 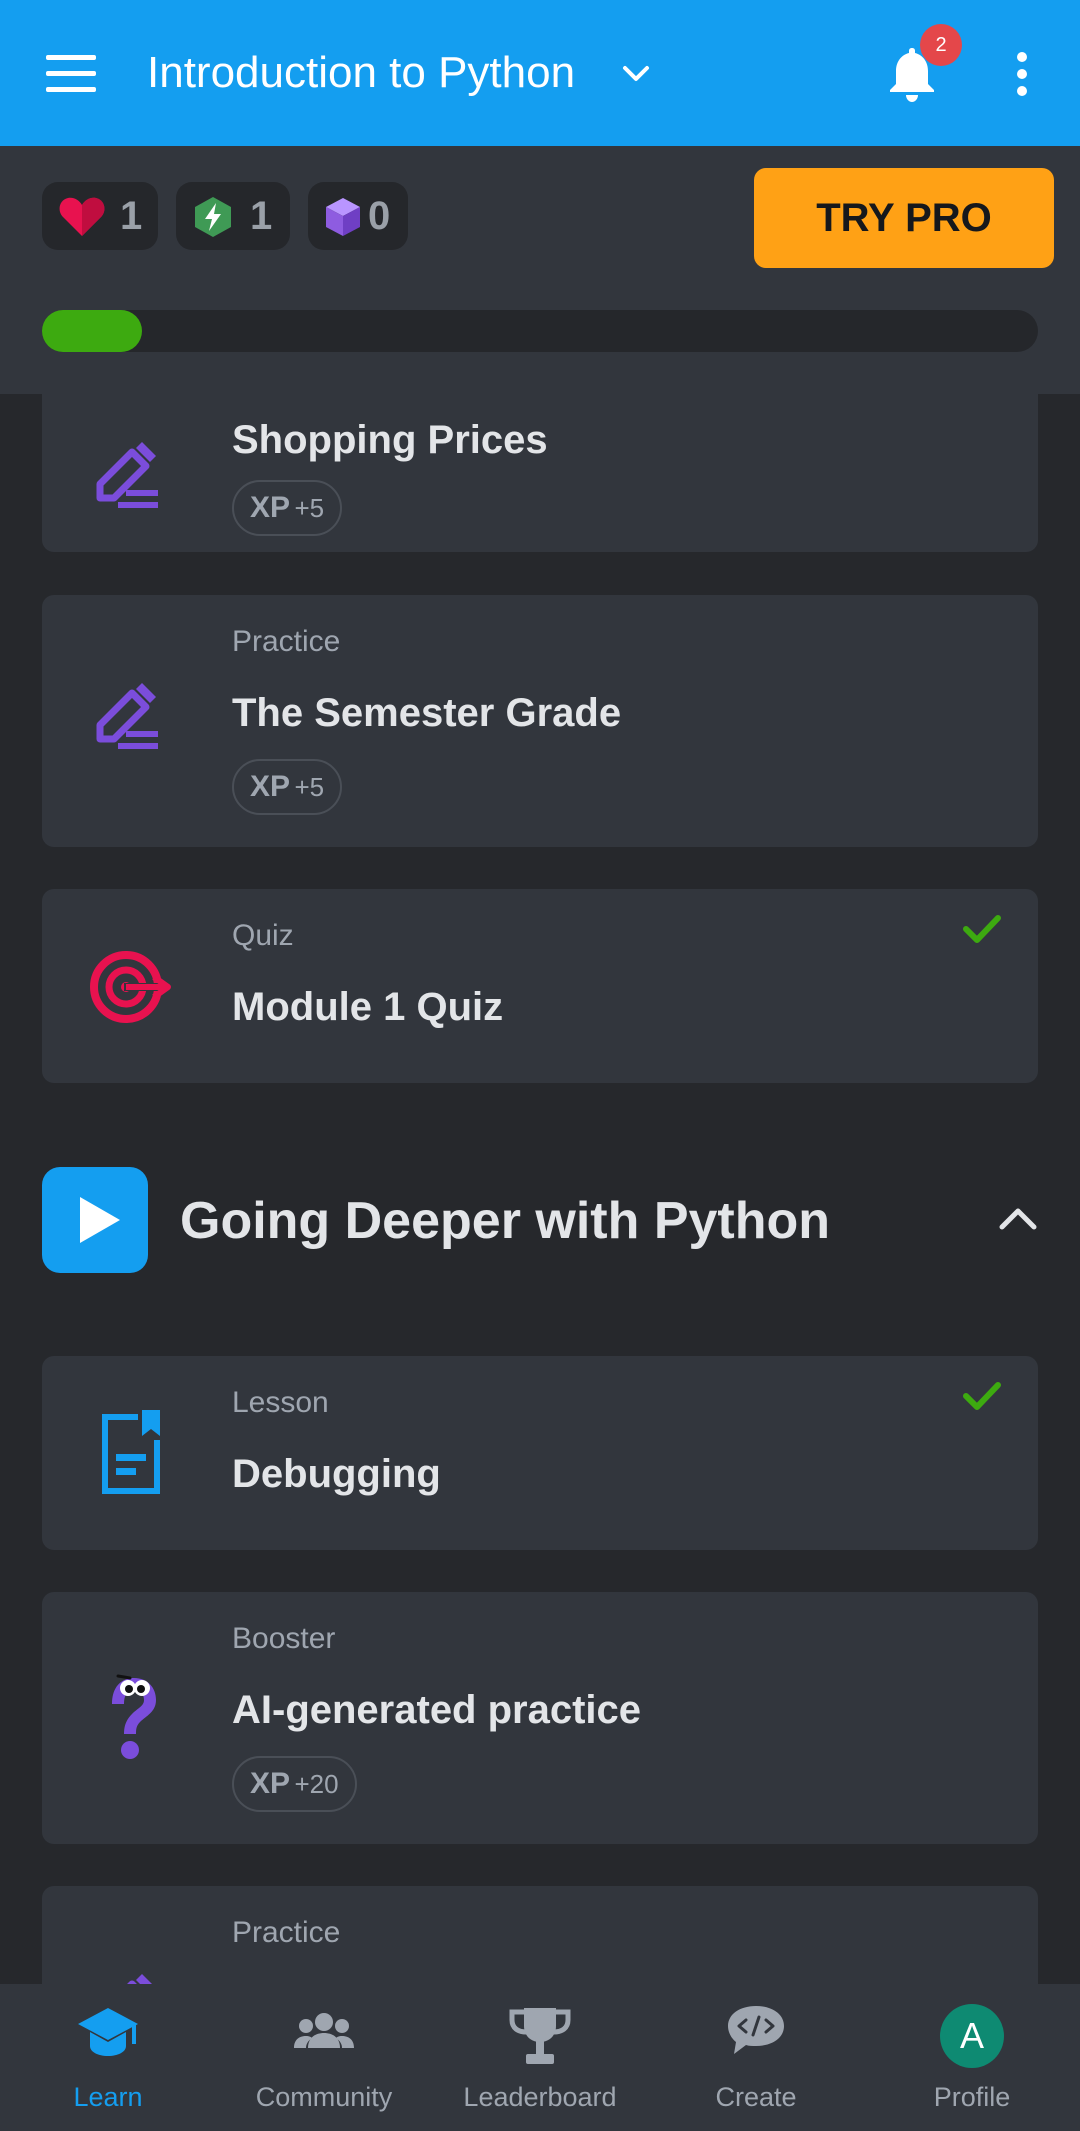 I want to click on play-icon, so click(x=95, y=1220).